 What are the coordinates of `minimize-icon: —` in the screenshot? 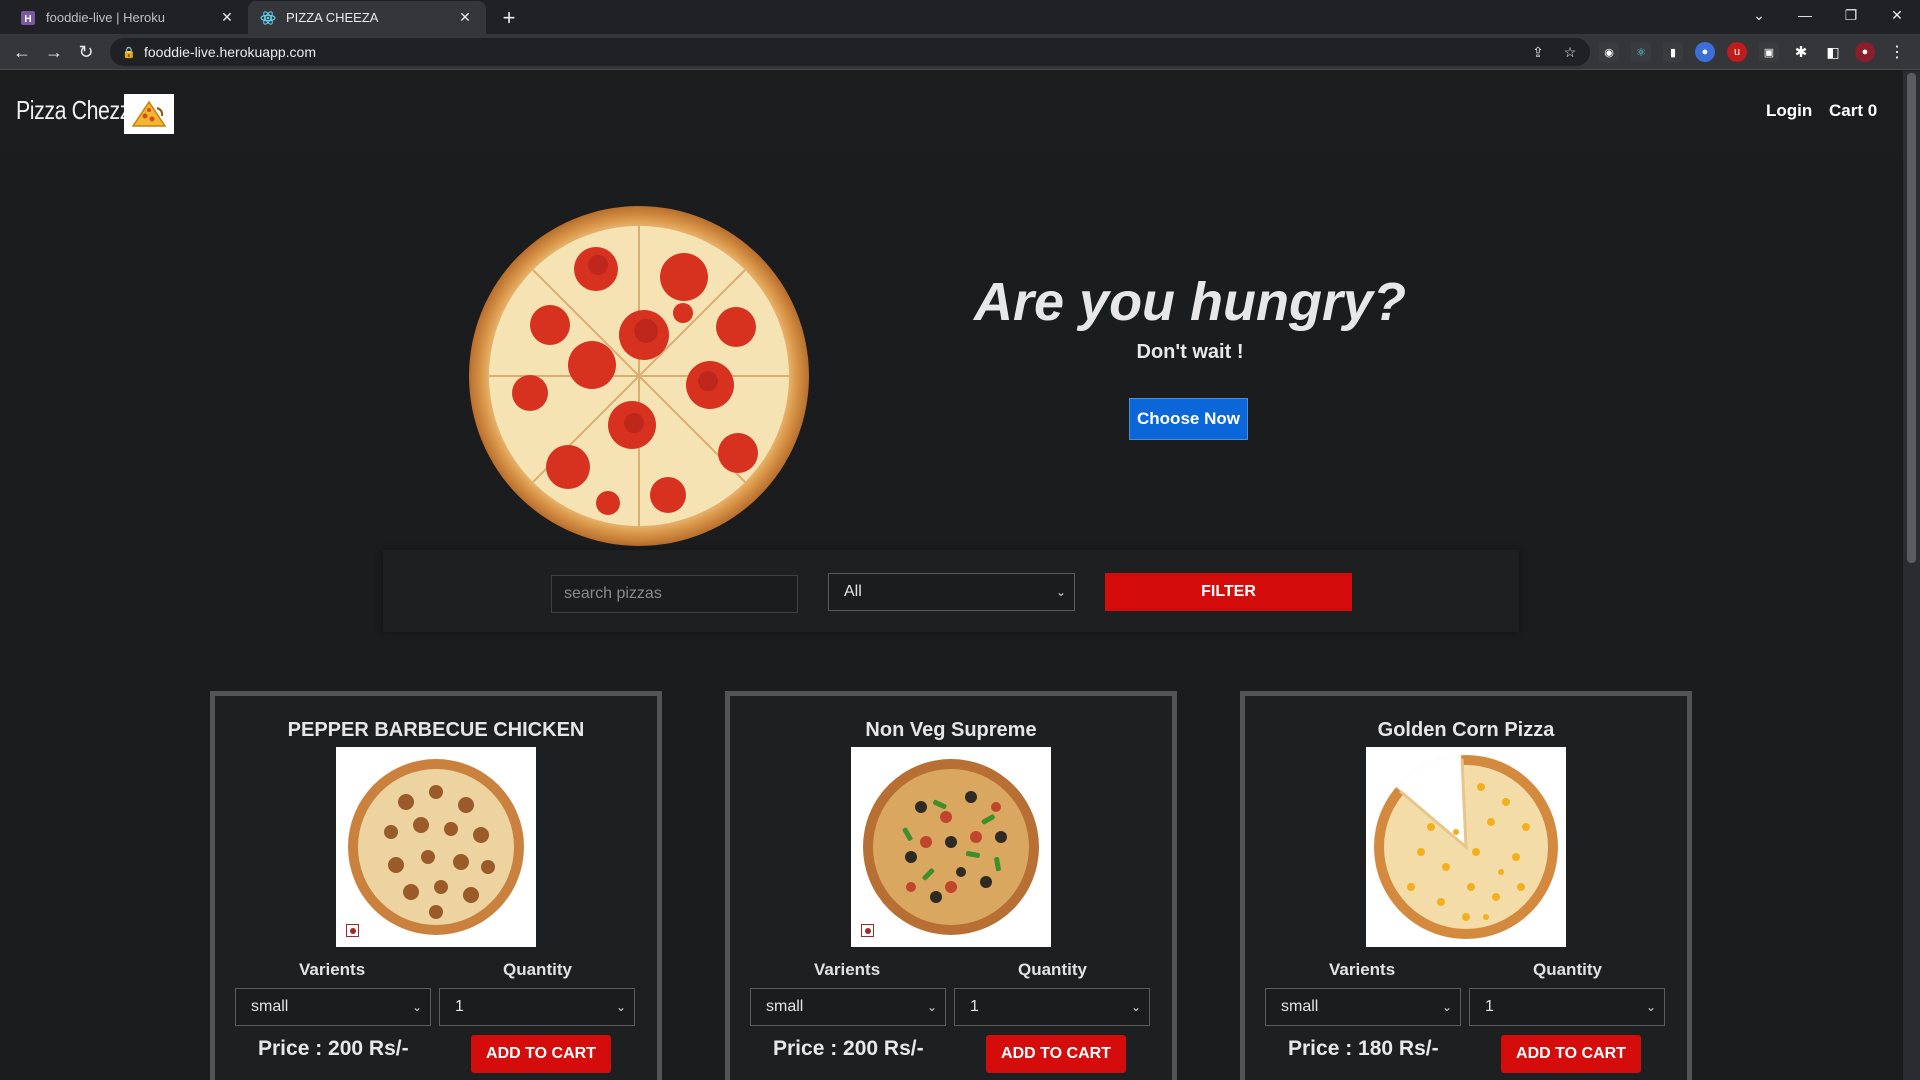 It's located at (1805, 15).